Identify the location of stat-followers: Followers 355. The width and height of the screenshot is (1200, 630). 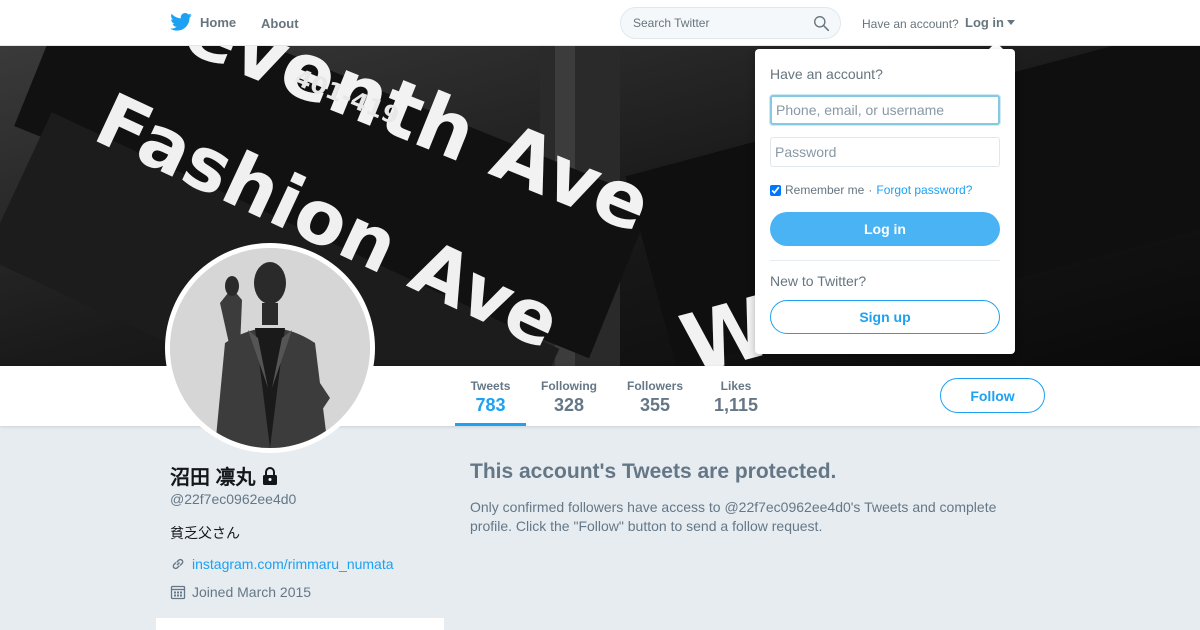
(655, 396).